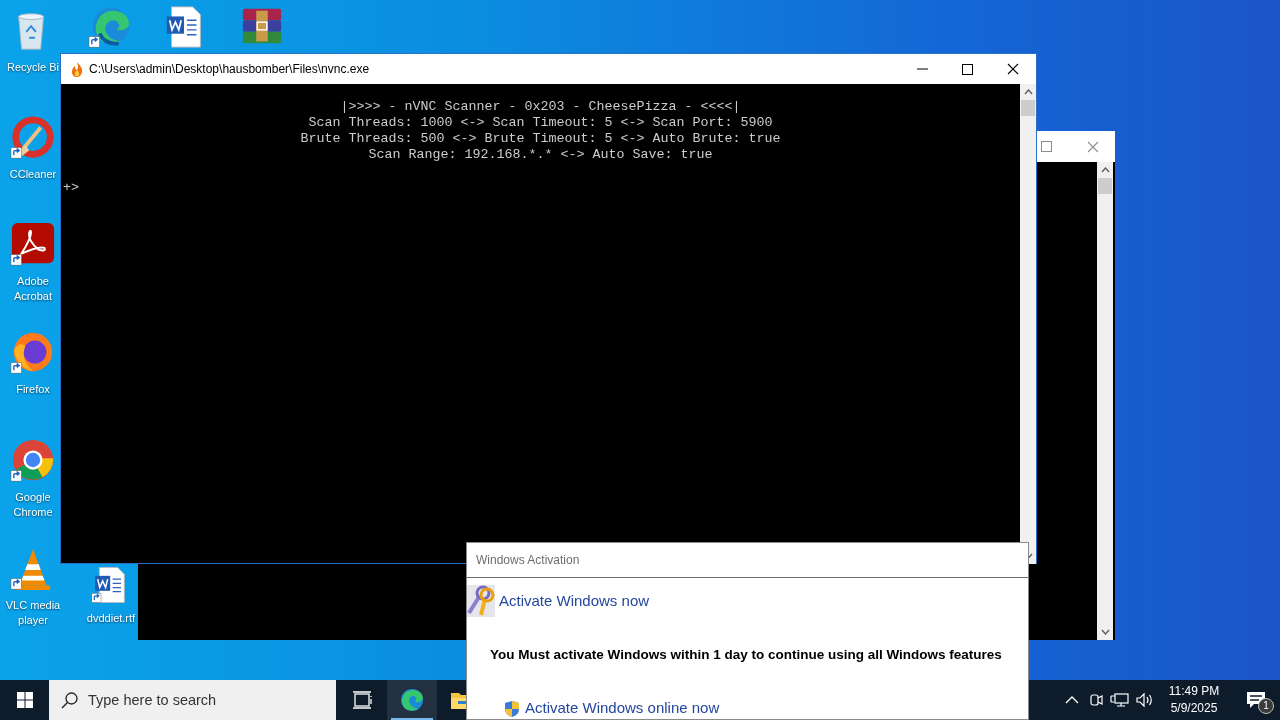  I want to click on windows-logo-icon, so click(24, 700).